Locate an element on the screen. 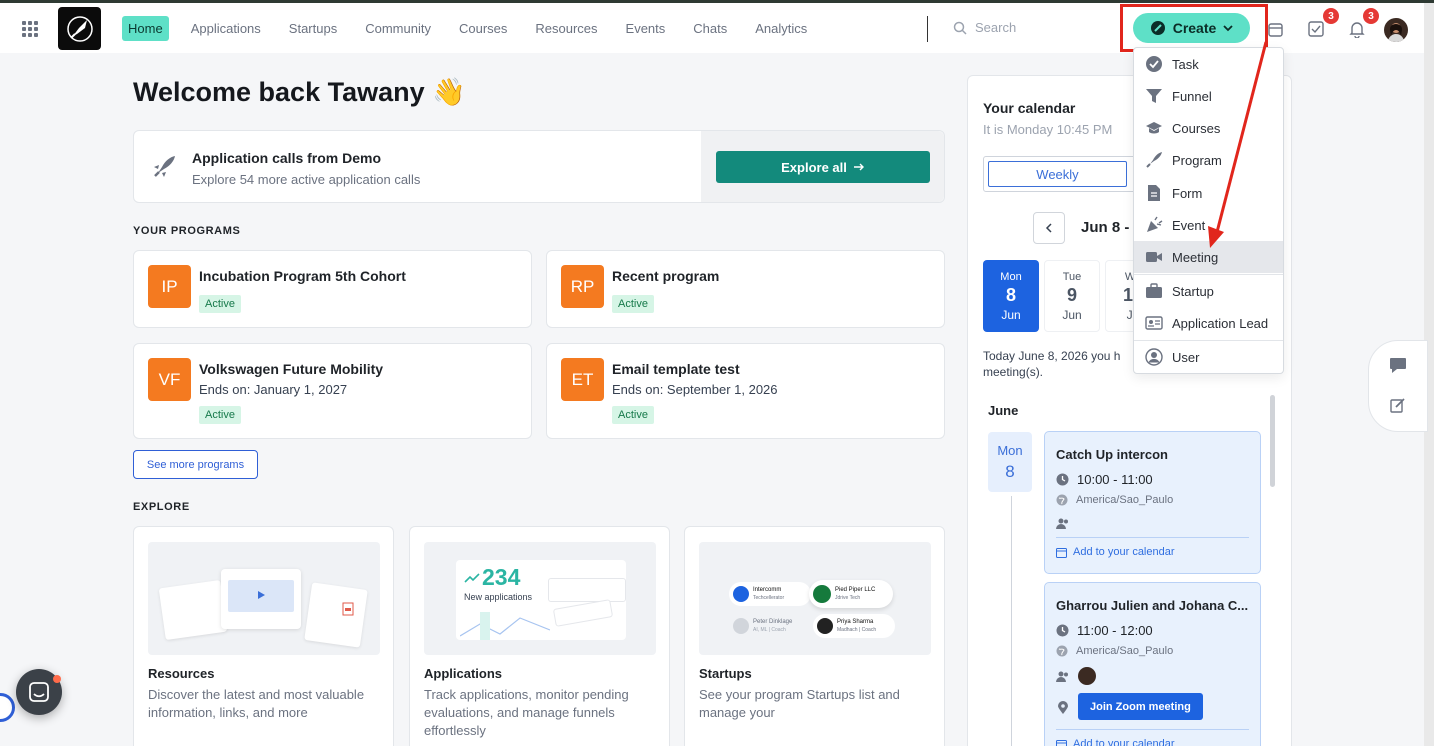 The height and width of the screenshot is (746, 1434). location-pin-icon is located at coordinates (1063, 707).